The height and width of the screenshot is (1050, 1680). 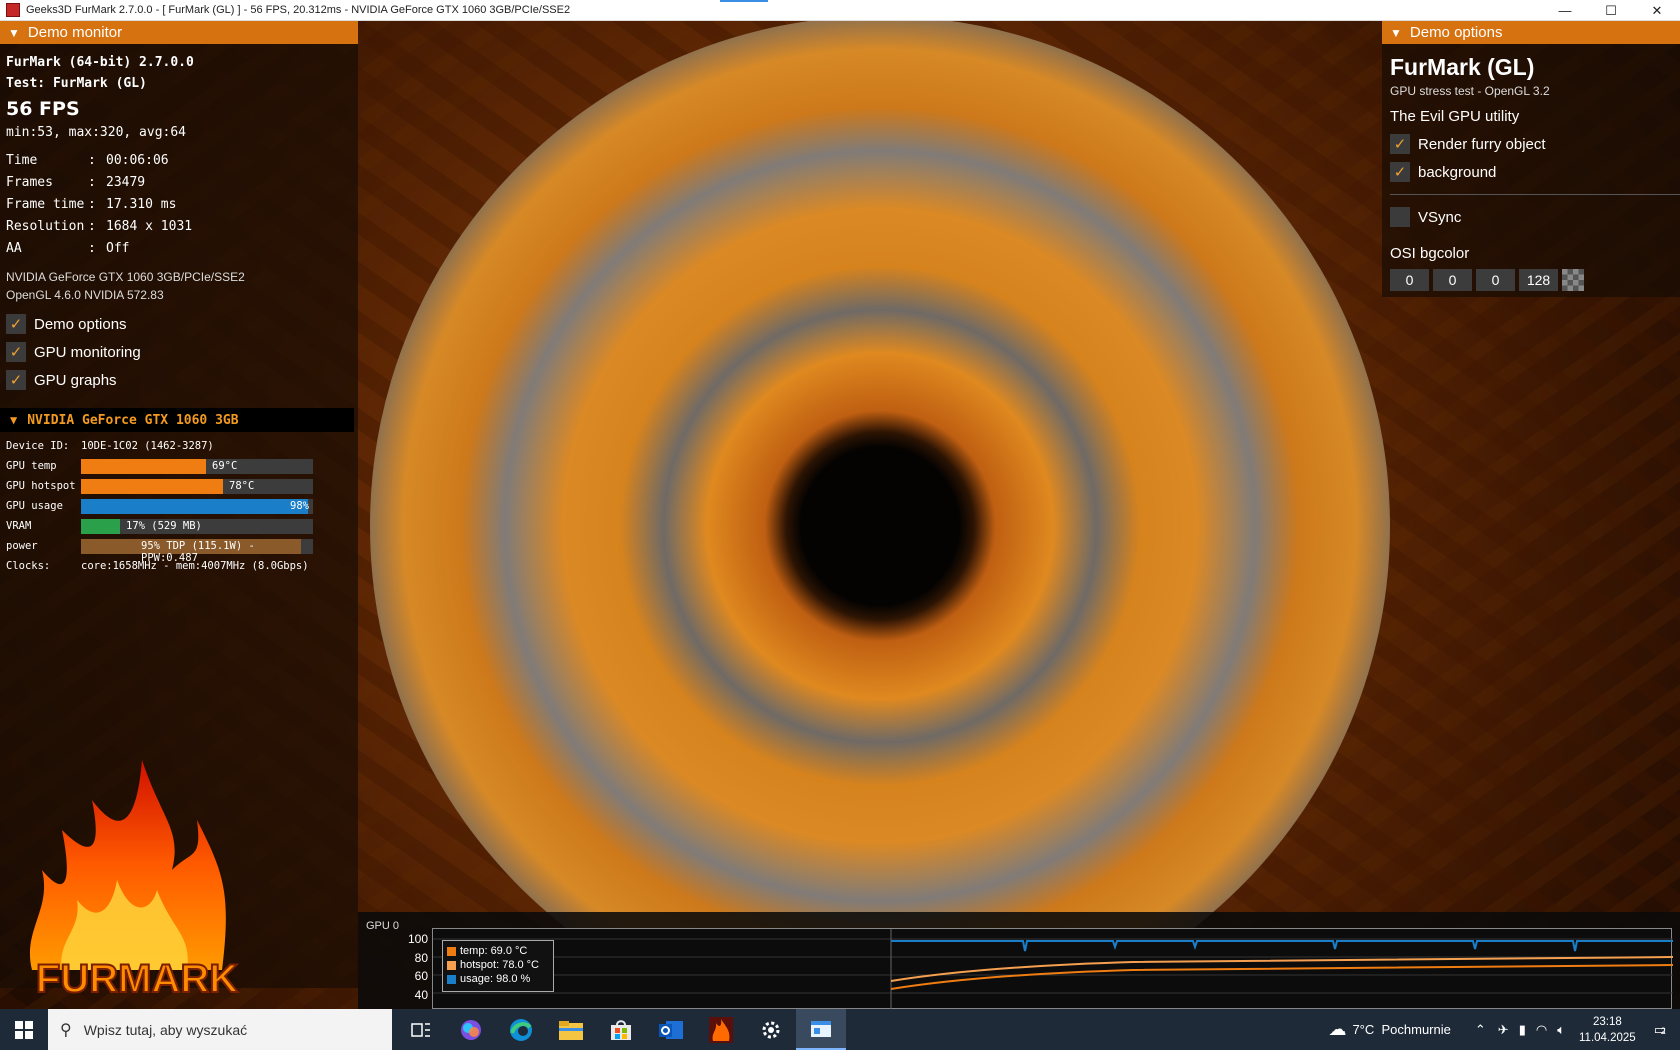 What do you see at coordinates (96, 132) in the screenshot?
I see `fps-stats: min:53, max:320, avg:64` at bounding box center [96, 132].